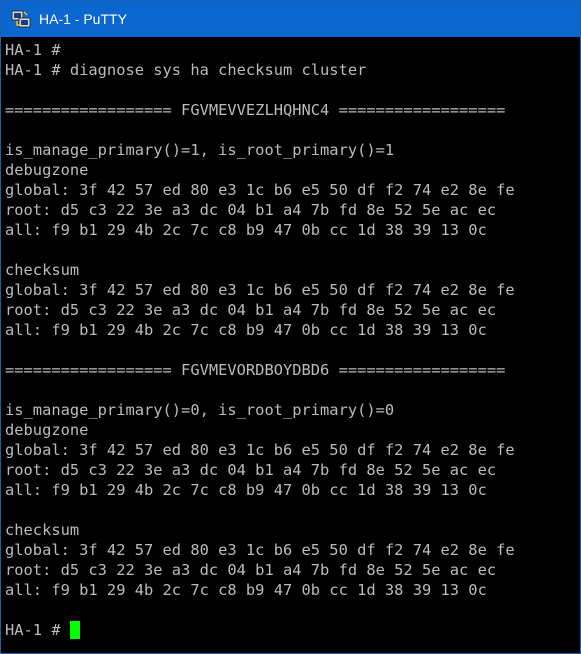 Image resolution: width=581 pixels, height=654 pixels. What do you see at coordinates (74, 630) in the screenshot?
I see `terminal-cursor` at bounding box center [74, 630].